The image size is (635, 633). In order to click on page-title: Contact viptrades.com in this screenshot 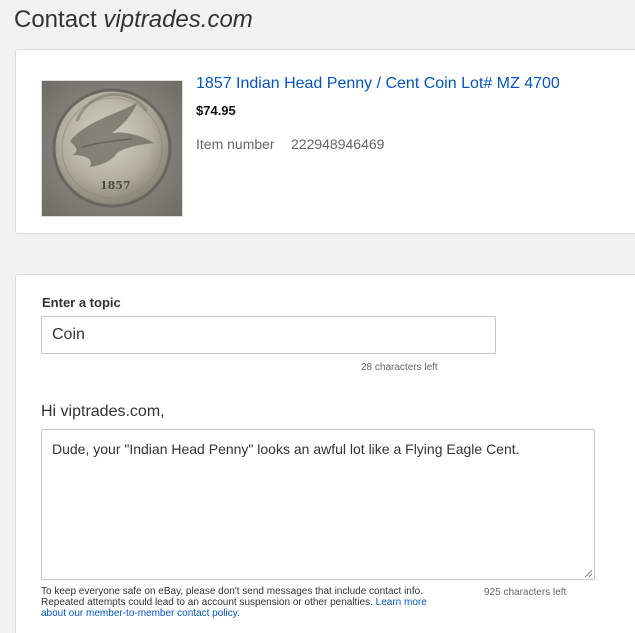, I will do `click(133, 20)`.